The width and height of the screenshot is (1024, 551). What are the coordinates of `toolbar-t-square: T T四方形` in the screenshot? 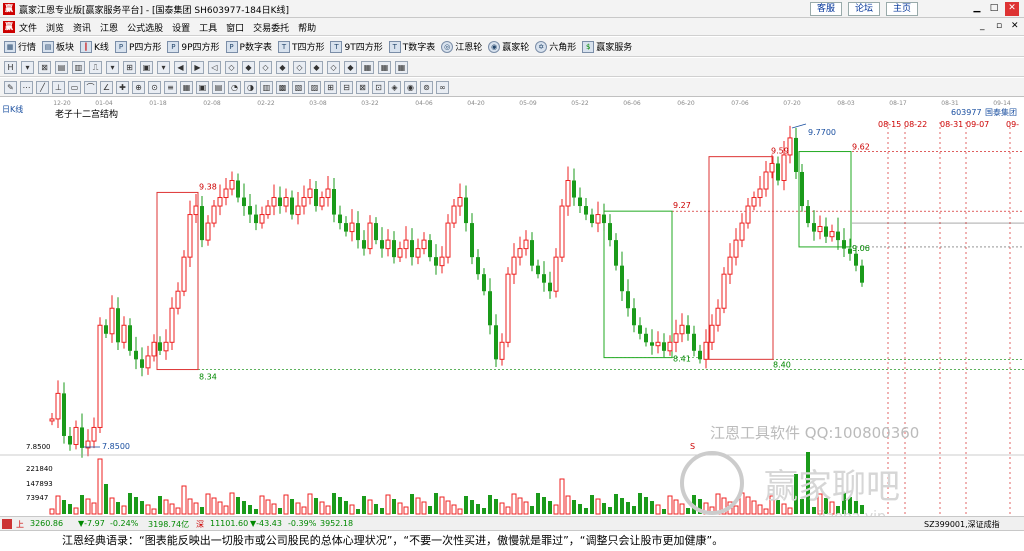 It's located at (300, 46).